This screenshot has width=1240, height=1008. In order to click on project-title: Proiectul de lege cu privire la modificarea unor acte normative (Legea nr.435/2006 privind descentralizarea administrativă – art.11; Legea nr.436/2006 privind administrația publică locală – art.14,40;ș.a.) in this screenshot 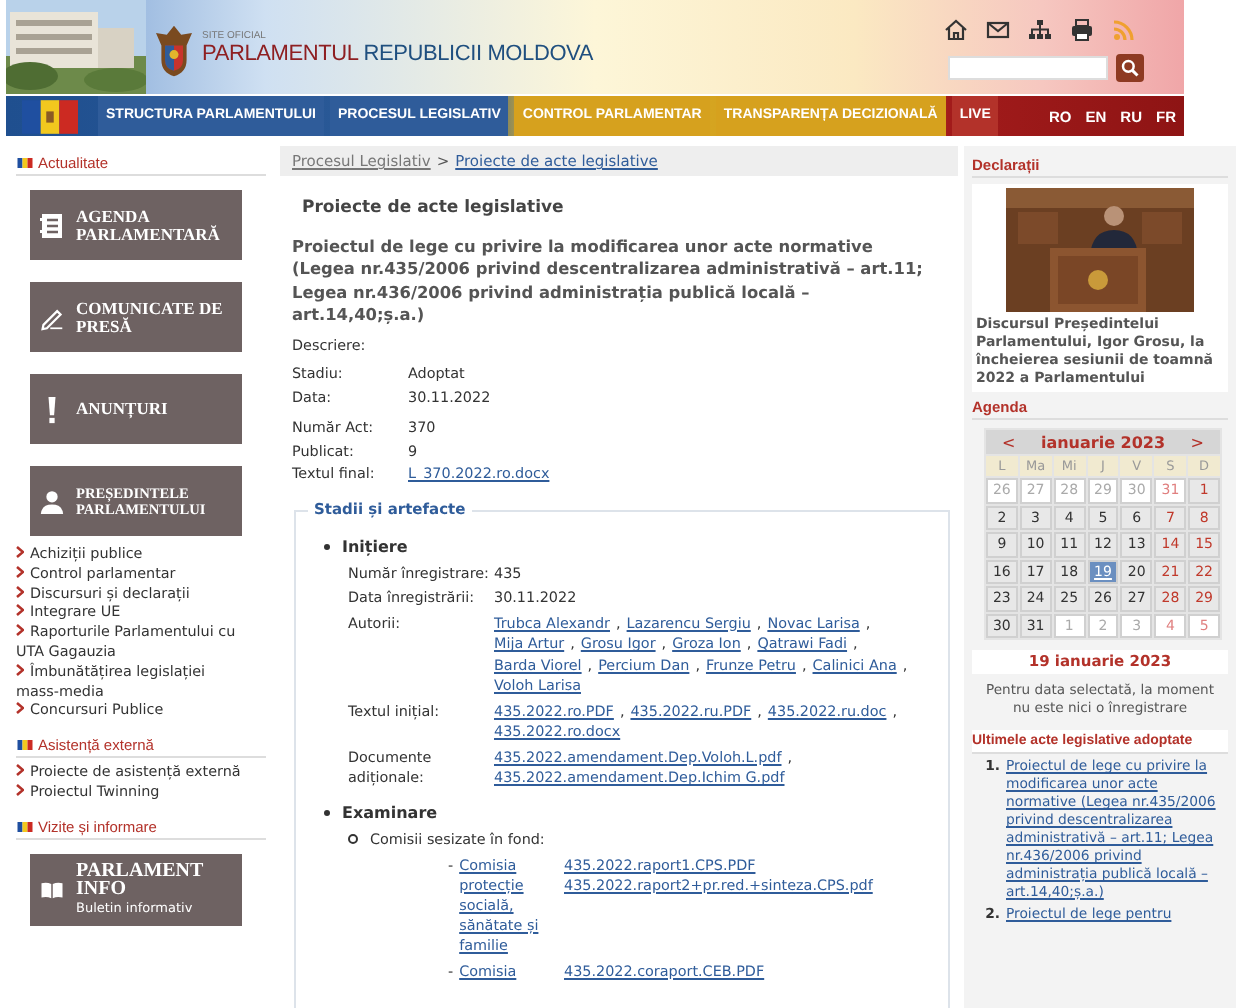, I will do `click(608, 281)`.